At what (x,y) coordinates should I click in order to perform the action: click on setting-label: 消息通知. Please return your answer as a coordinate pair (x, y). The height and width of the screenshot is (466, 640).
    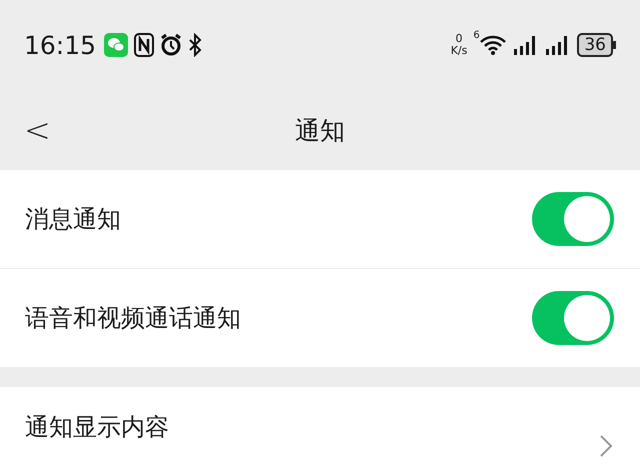
    Looking at the image, I should click on (73, 219).